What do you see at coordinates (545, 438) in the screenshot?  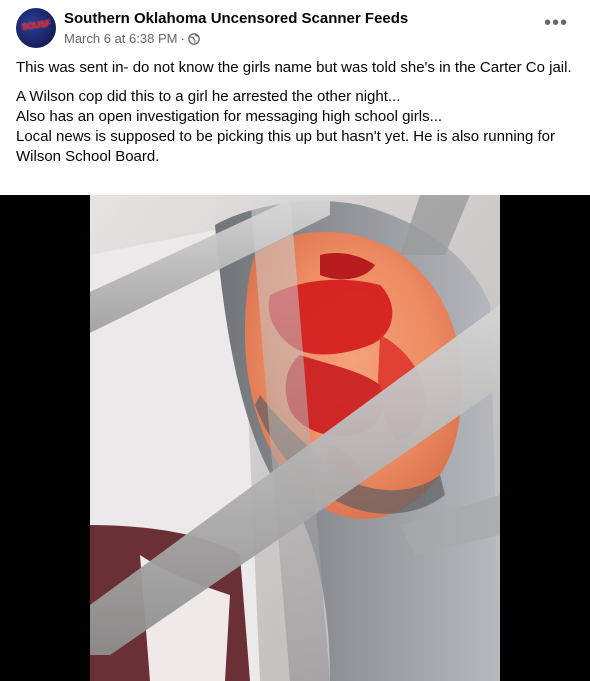 I see `photo-letterbox-right` at bounding box center [545, 438].